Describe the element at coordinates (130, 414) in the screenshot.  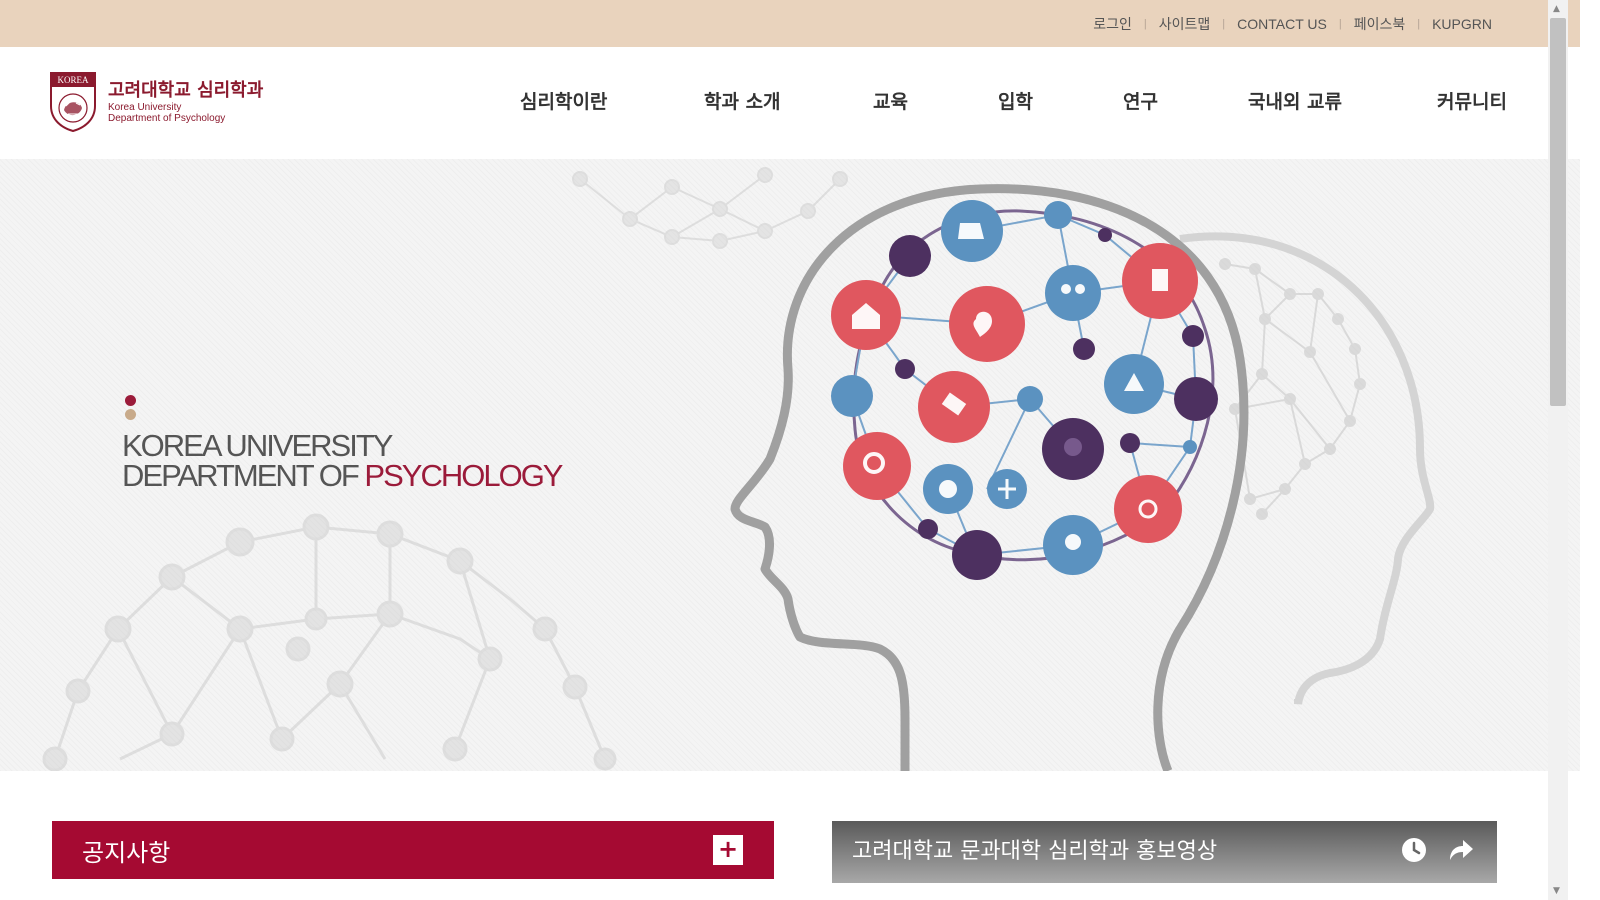
I see `hero-dot-beige` at that location.